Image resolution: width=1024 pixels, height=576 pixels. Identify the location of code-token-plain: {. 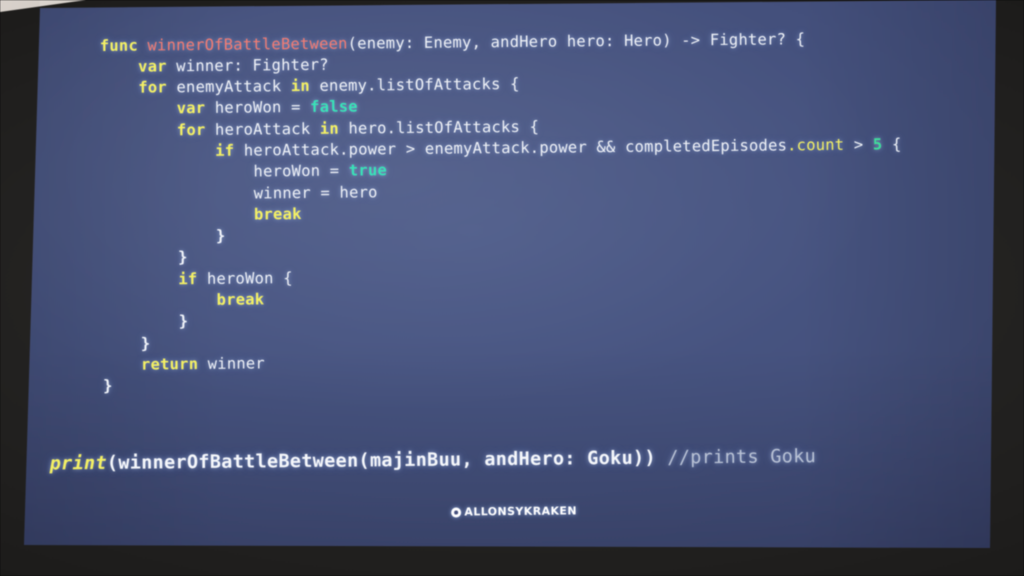
(892, 144).